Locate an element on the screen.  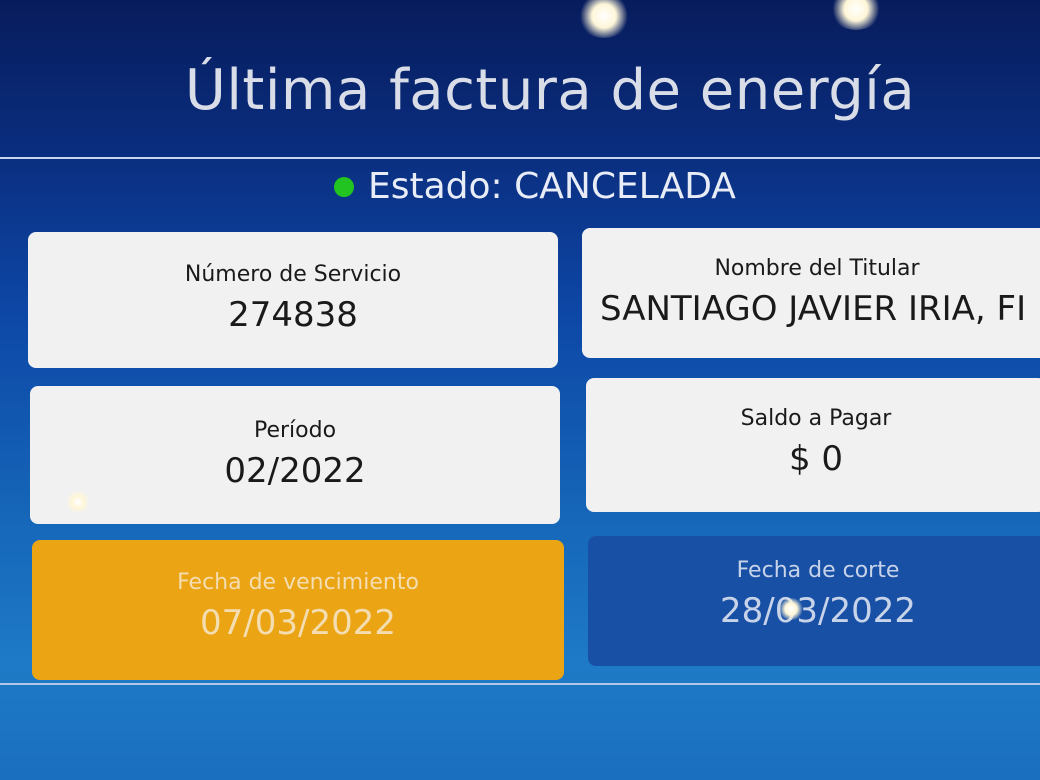
service-number-value: 274838 is located at coordinates (293, 315).